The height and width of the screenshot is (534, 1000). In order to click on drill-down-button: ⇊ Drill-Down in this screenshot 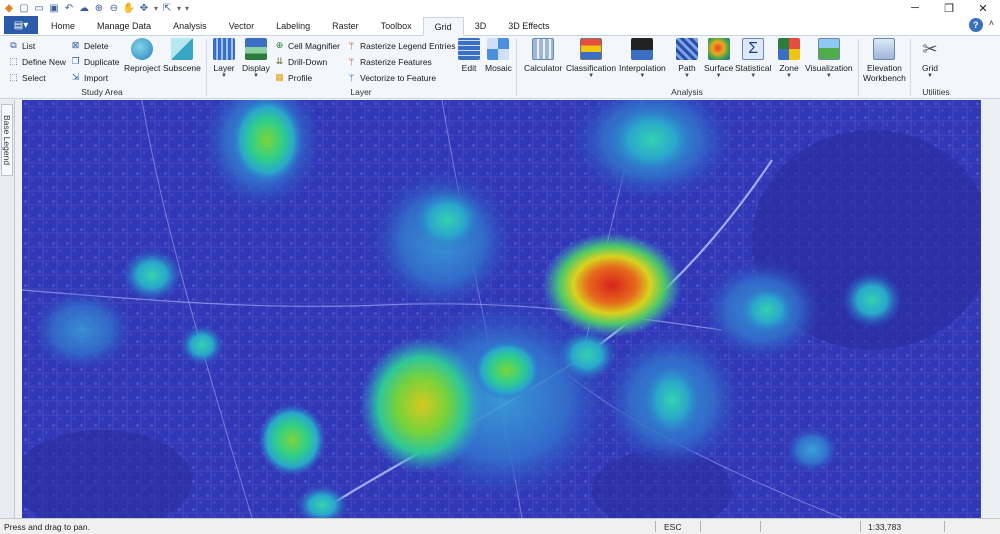, I will do `click(300, 61)`.